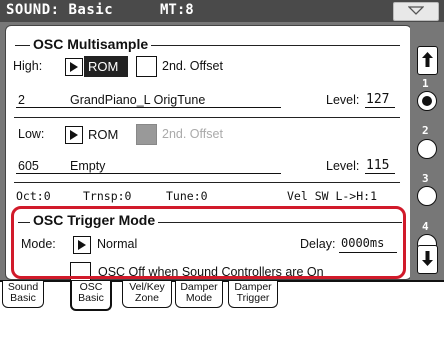 The width and height of the screenshot is (444, 338). I want to click on low-2nd-offset-checkbox, so click(146, 134).